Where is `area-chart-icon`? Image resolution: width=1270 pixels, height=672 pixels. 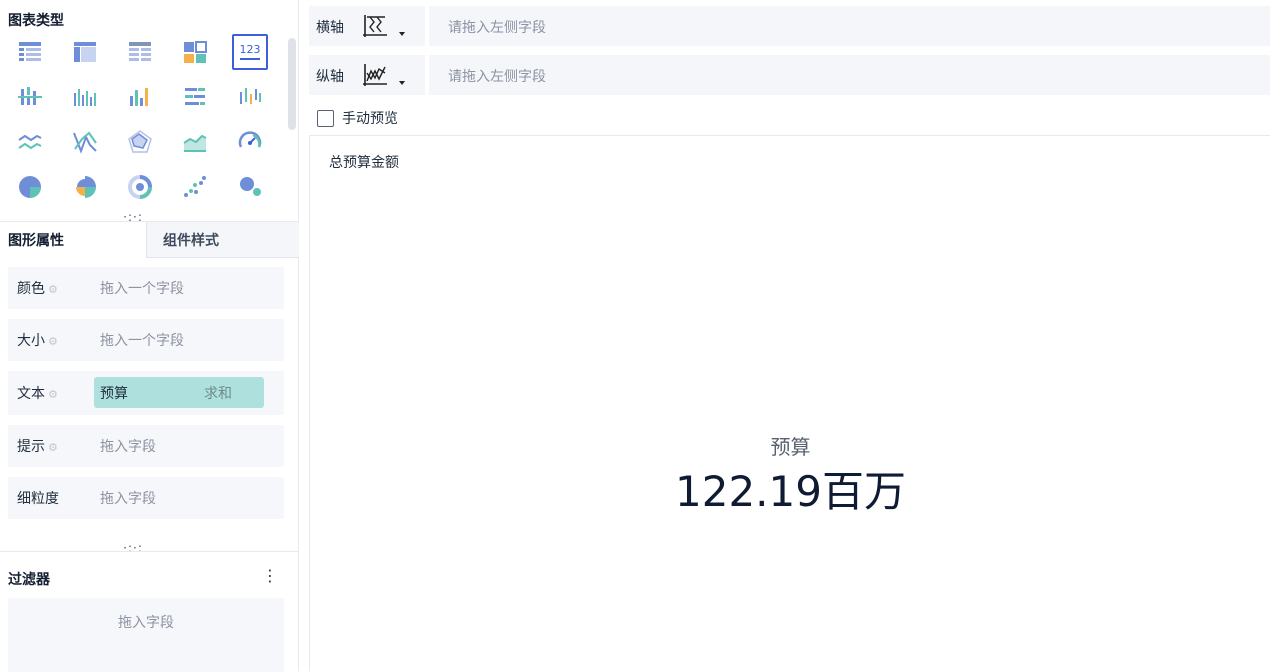
area-chart-icon is located at coordinates (195, 142).